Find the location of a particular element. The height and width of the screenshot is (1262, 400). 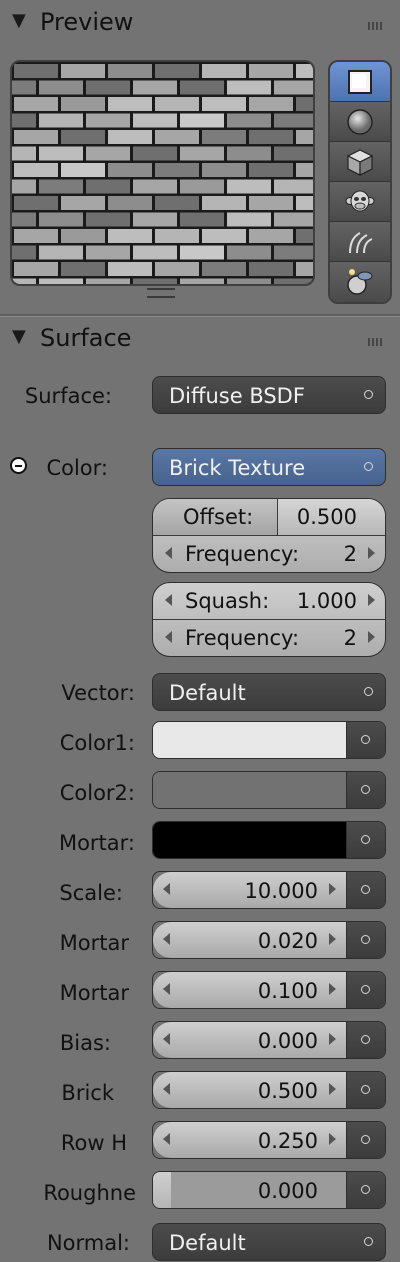

brick-width-socket is located at coordinates (366, 1090).